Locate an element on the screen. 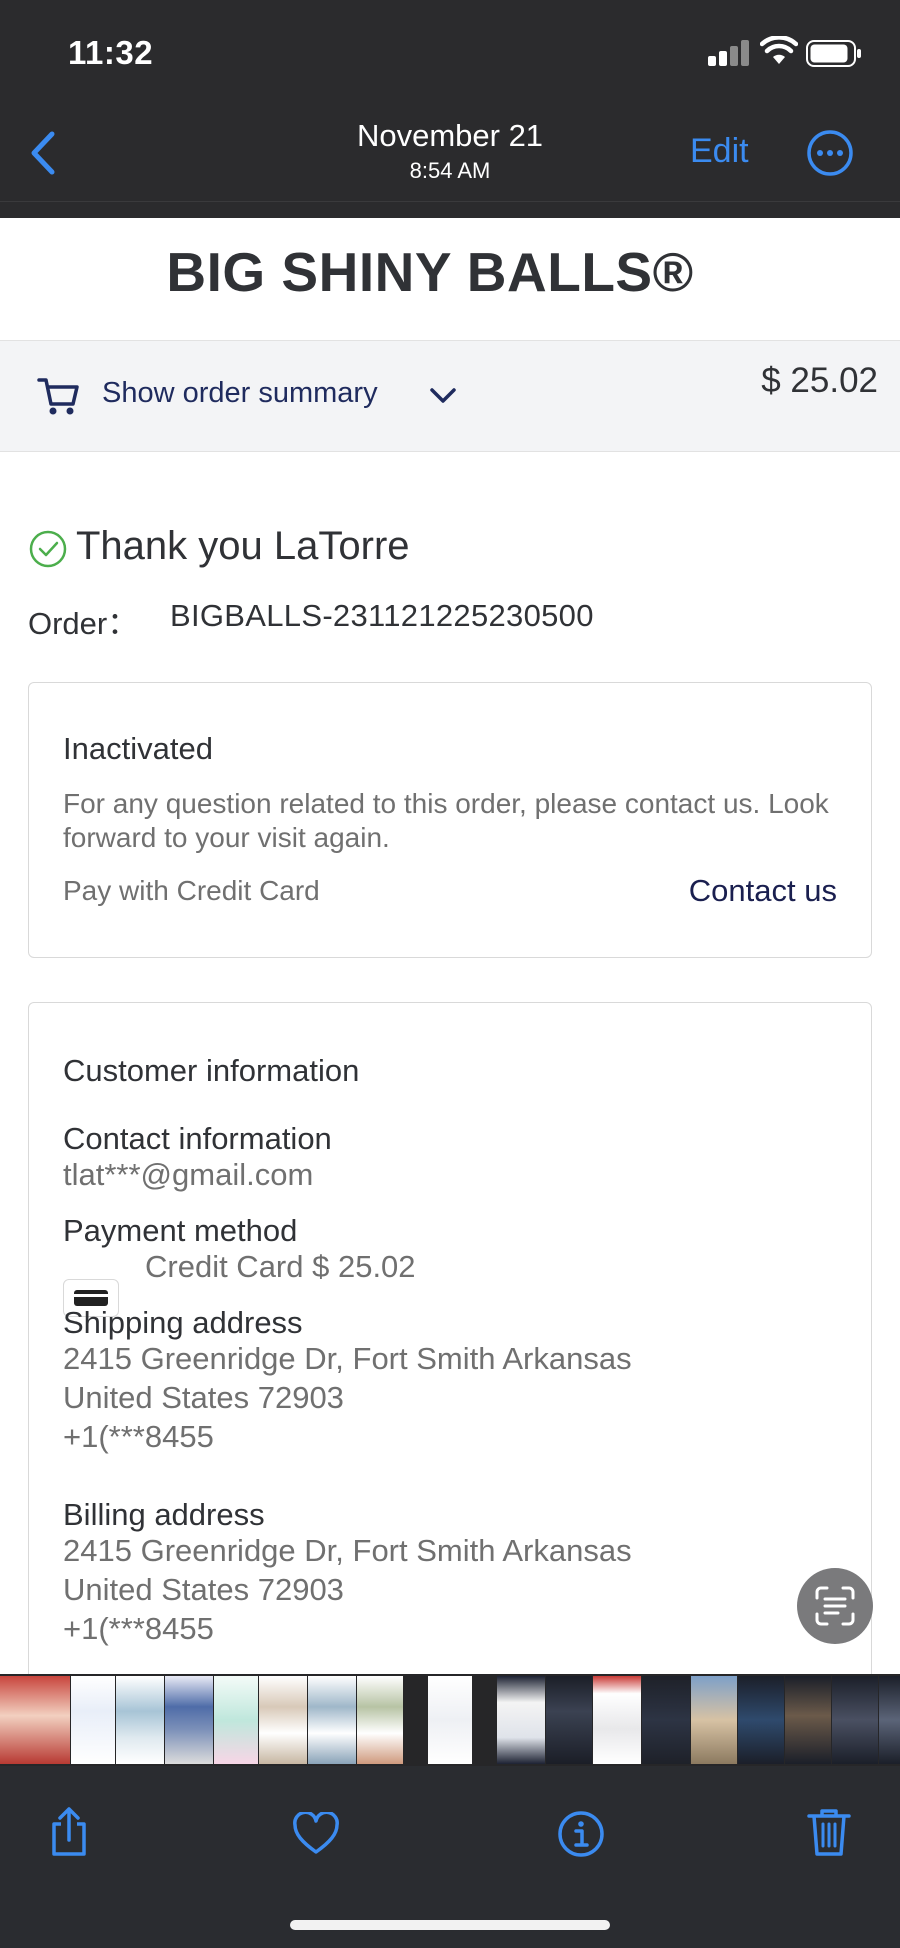 This screenshot has height=1948, width=900. shipping-address-line2: United States 72903 is located at coordinates (203, 1397).